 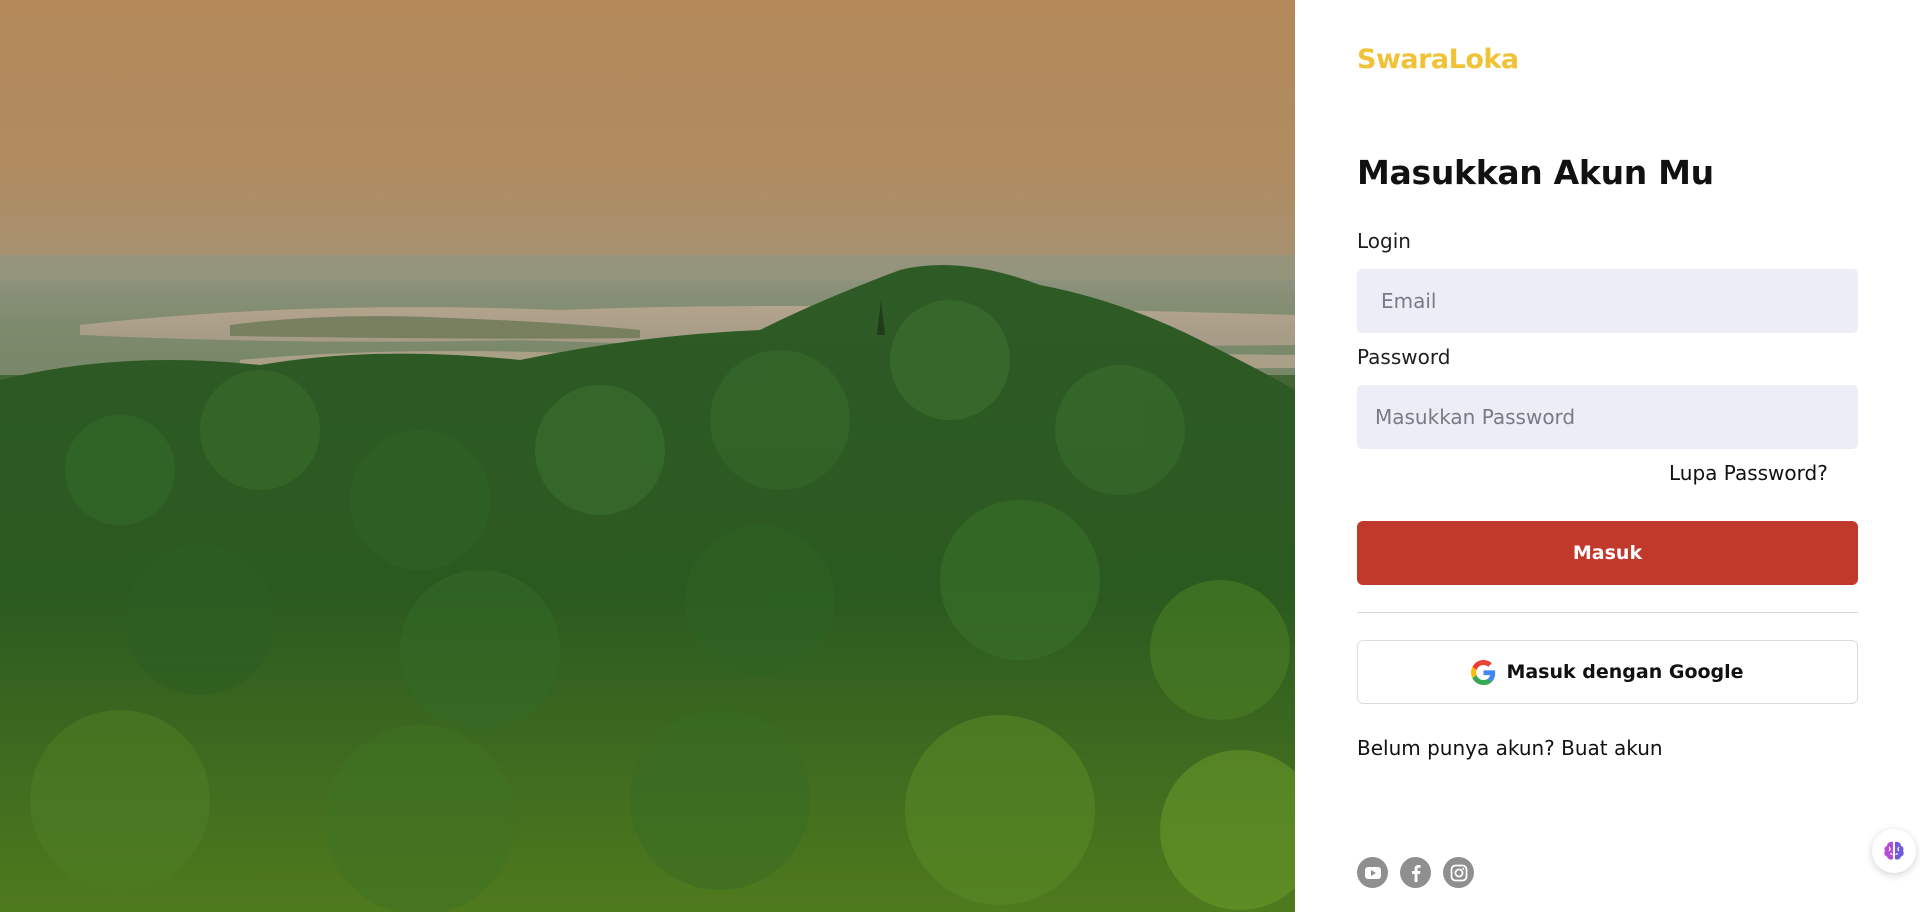 What do you see at coordinates (1483, 672) in the screenshot?
I see `google-icon` at bounding box center [1483, 672].